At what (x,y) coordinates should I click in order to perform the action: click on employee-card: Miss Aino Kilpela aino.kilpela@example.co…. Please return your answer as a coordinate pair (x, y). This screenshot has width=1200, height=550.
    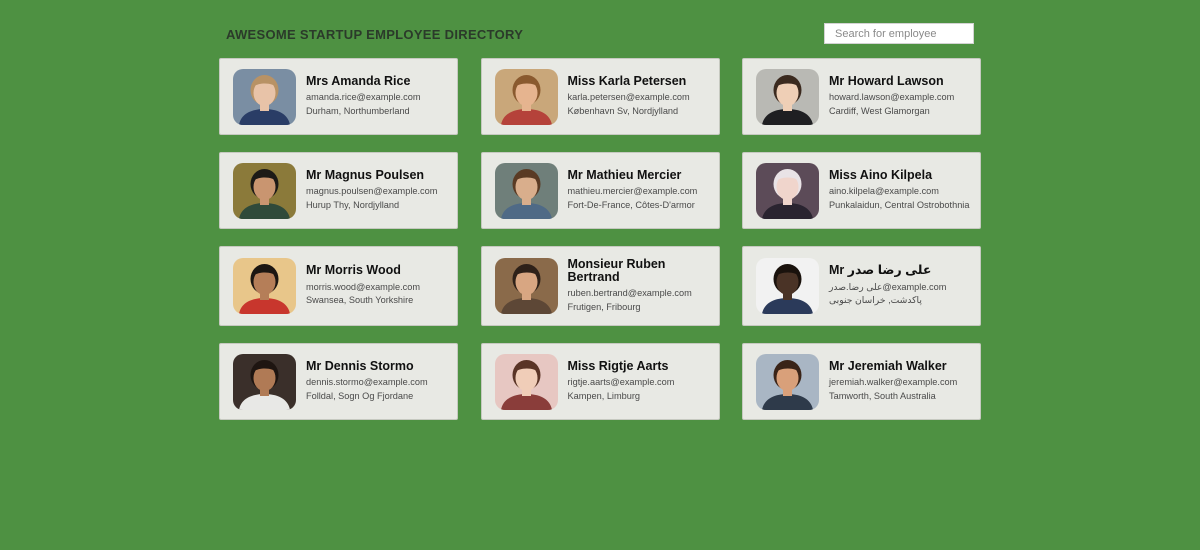
    Looking at the image, I should click on (861, 190).